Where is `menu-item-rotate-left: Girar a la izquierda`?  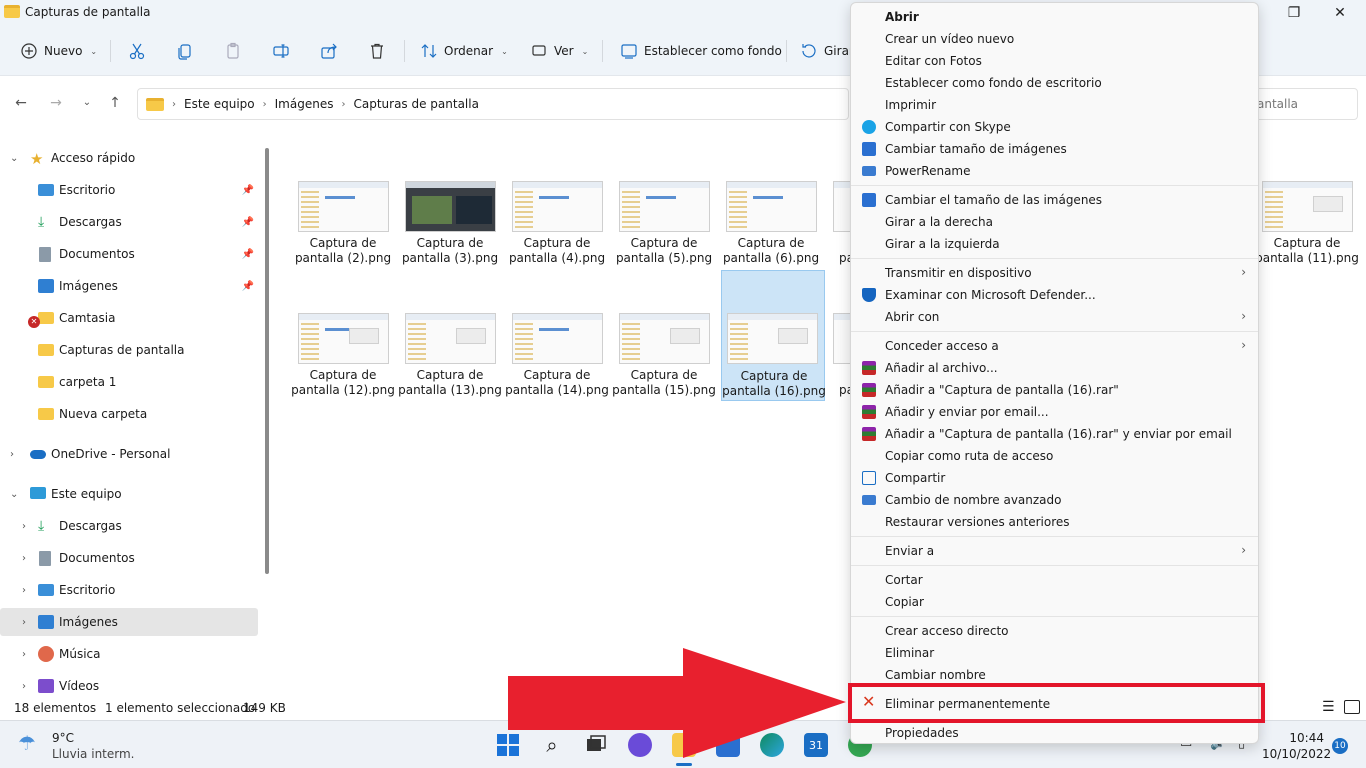 menu-item-rotate-left: Girar a la izquierda is located at coordinates (1054, 244).